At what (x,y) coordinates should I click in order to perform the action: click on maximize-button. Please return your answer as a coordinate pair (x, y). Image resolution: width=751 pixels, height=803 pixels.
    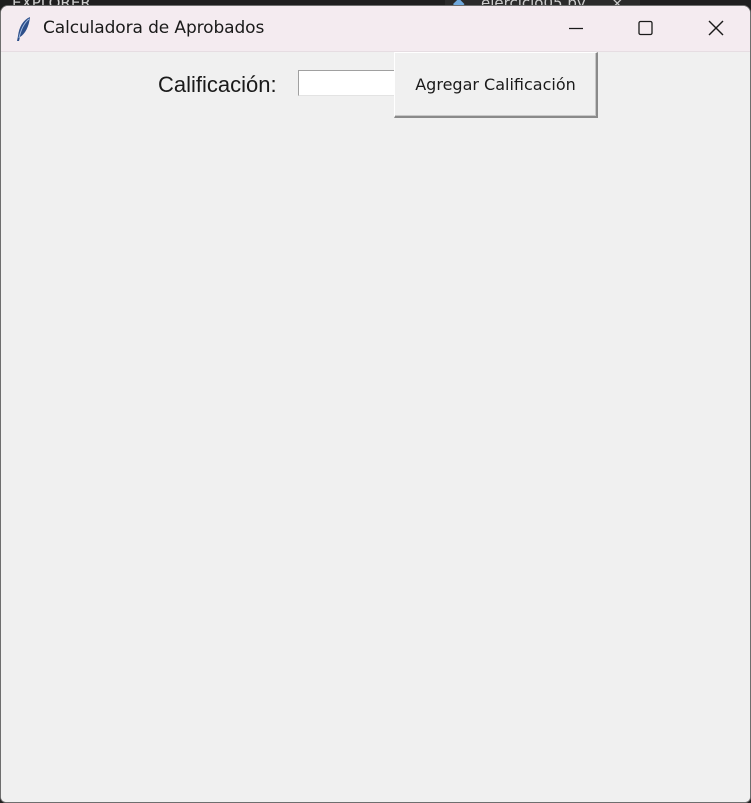
    Looking at the image, I should click on (646, 28).